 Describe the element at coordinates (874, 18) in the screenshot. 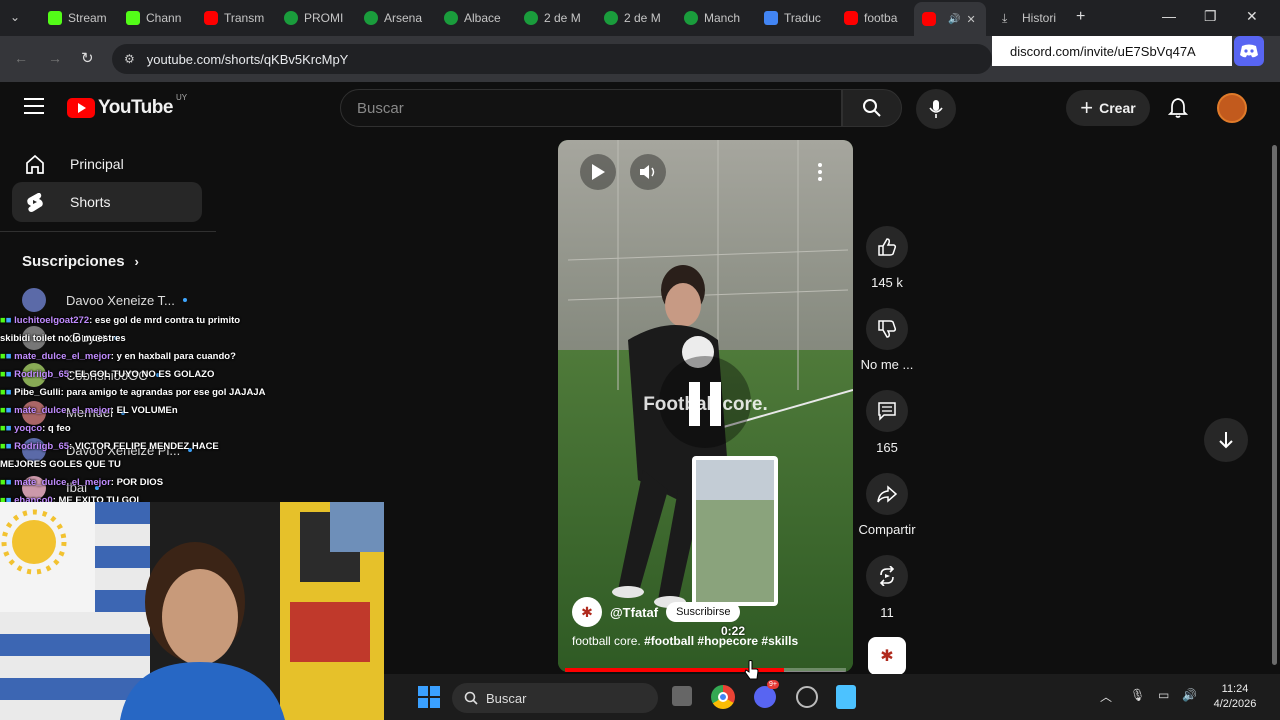

I see `browser-tab: footba` at that location.